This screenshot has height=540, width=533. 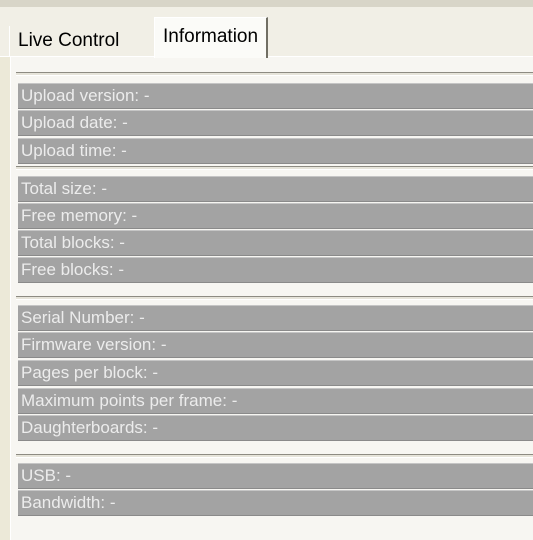 What do you see at coordinates (275, 503) in the screenshot?
I see `info-row-bandwidth: Bandwidth: -` at bounding box center [275, 503].